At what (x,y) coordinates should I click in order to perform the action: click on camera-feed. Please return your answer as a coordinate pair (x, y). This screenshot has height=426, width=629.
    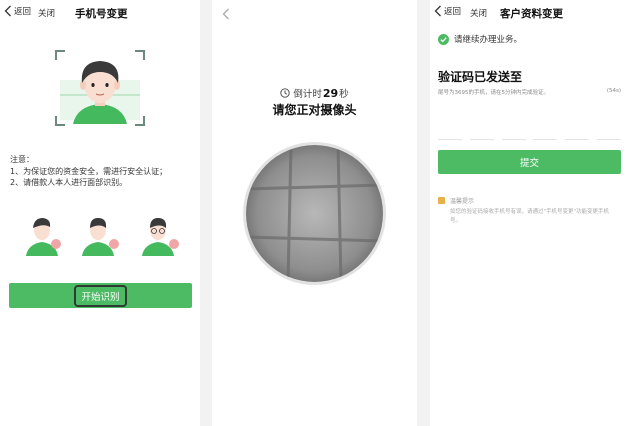
    Looking at the image, I should click on (314, 213).